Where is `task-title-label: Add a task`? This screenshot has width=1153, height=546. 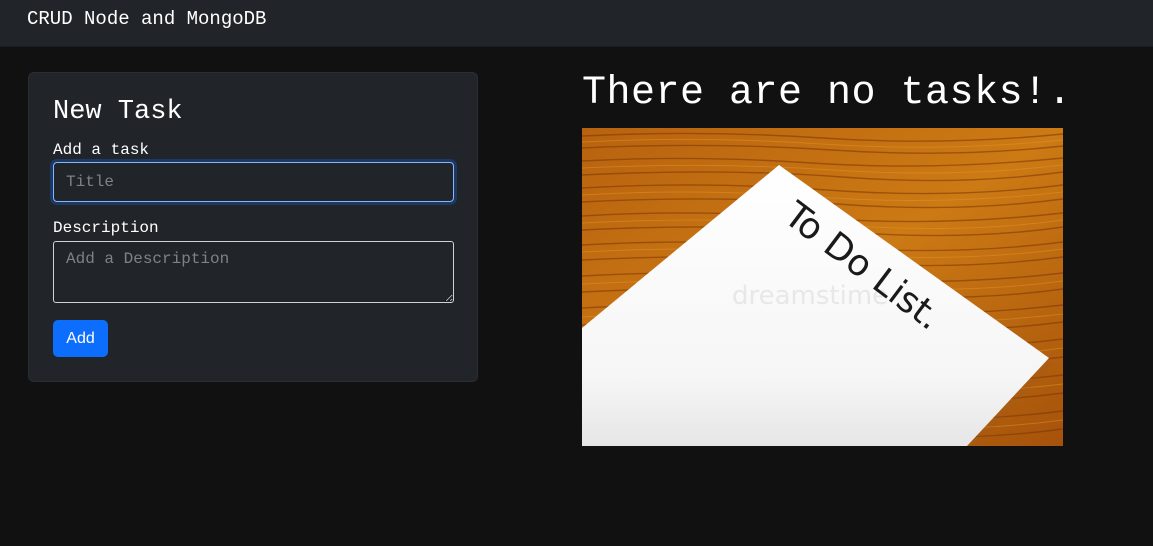
task-title-label: Add a task is located at coordinates (101, 150).